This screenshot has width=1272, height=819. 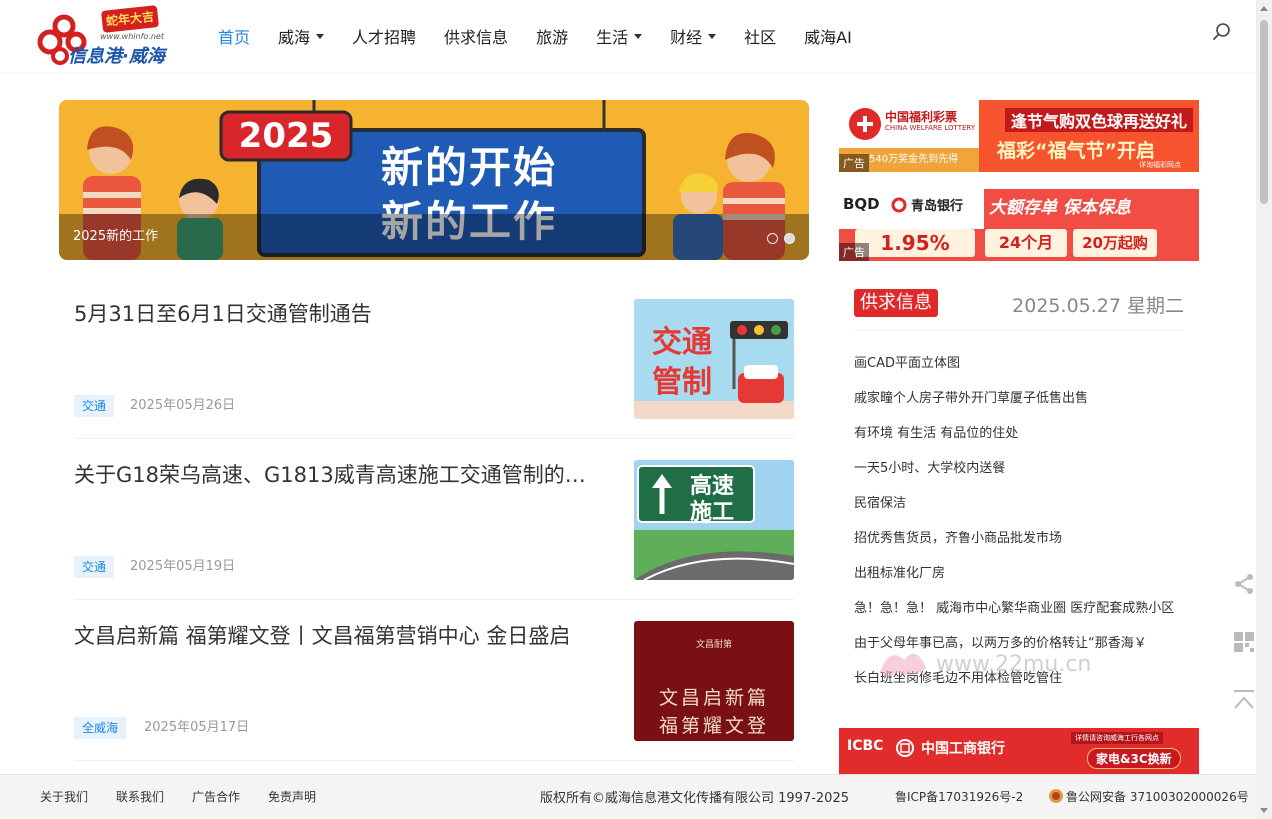 I want to click on thumb-text-2: 施工, so click(x=712, y=512).